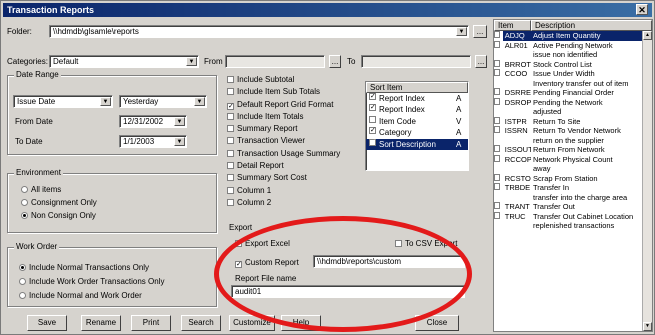 The width and height of the screenshot is (655, 335). I want to click on export-excel-option: Export Excel, so click(262, 243).